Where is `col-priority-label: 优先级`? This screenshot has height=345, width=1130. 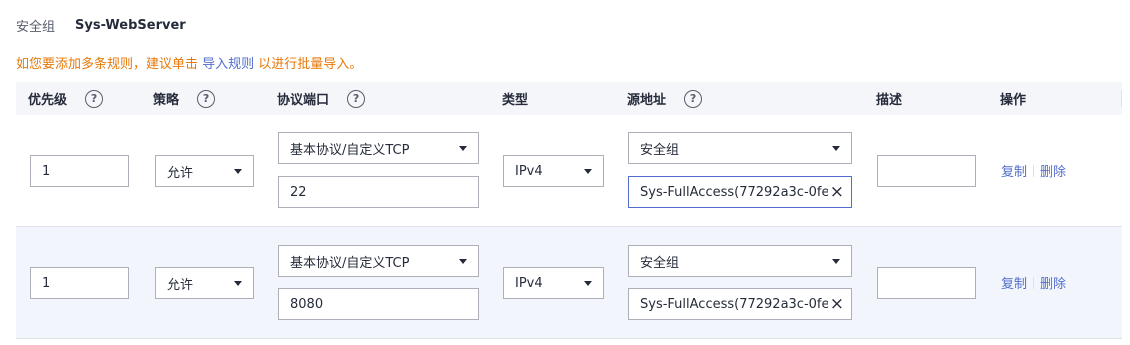
col-priority-label: 优先级 is located at coordinates (48, 100).